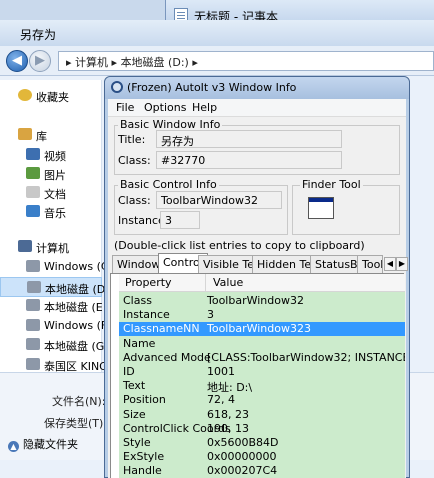 This screenshot has height=478, width=434. What do you see at coordinates (41, 136) in the screenshot?
I see `nav-item-label: 库` at bounding box center [41, 136].